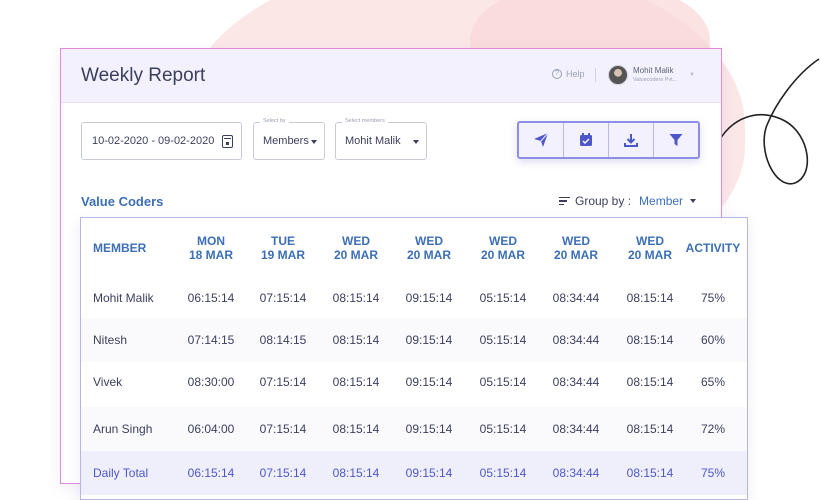  I want to click on time-cell: 06:15:14, so click(211, 298).